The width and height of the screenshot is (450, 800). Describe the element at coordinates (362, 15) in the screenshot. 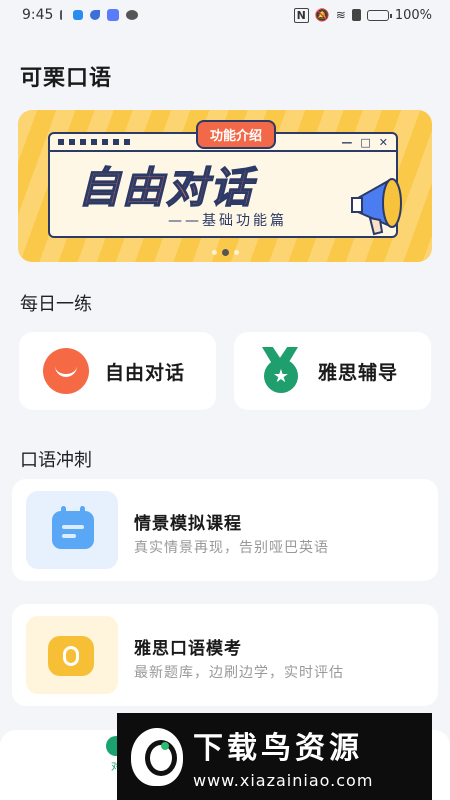

I see `status-right: N 🔕 ≋ 100%` at that location.